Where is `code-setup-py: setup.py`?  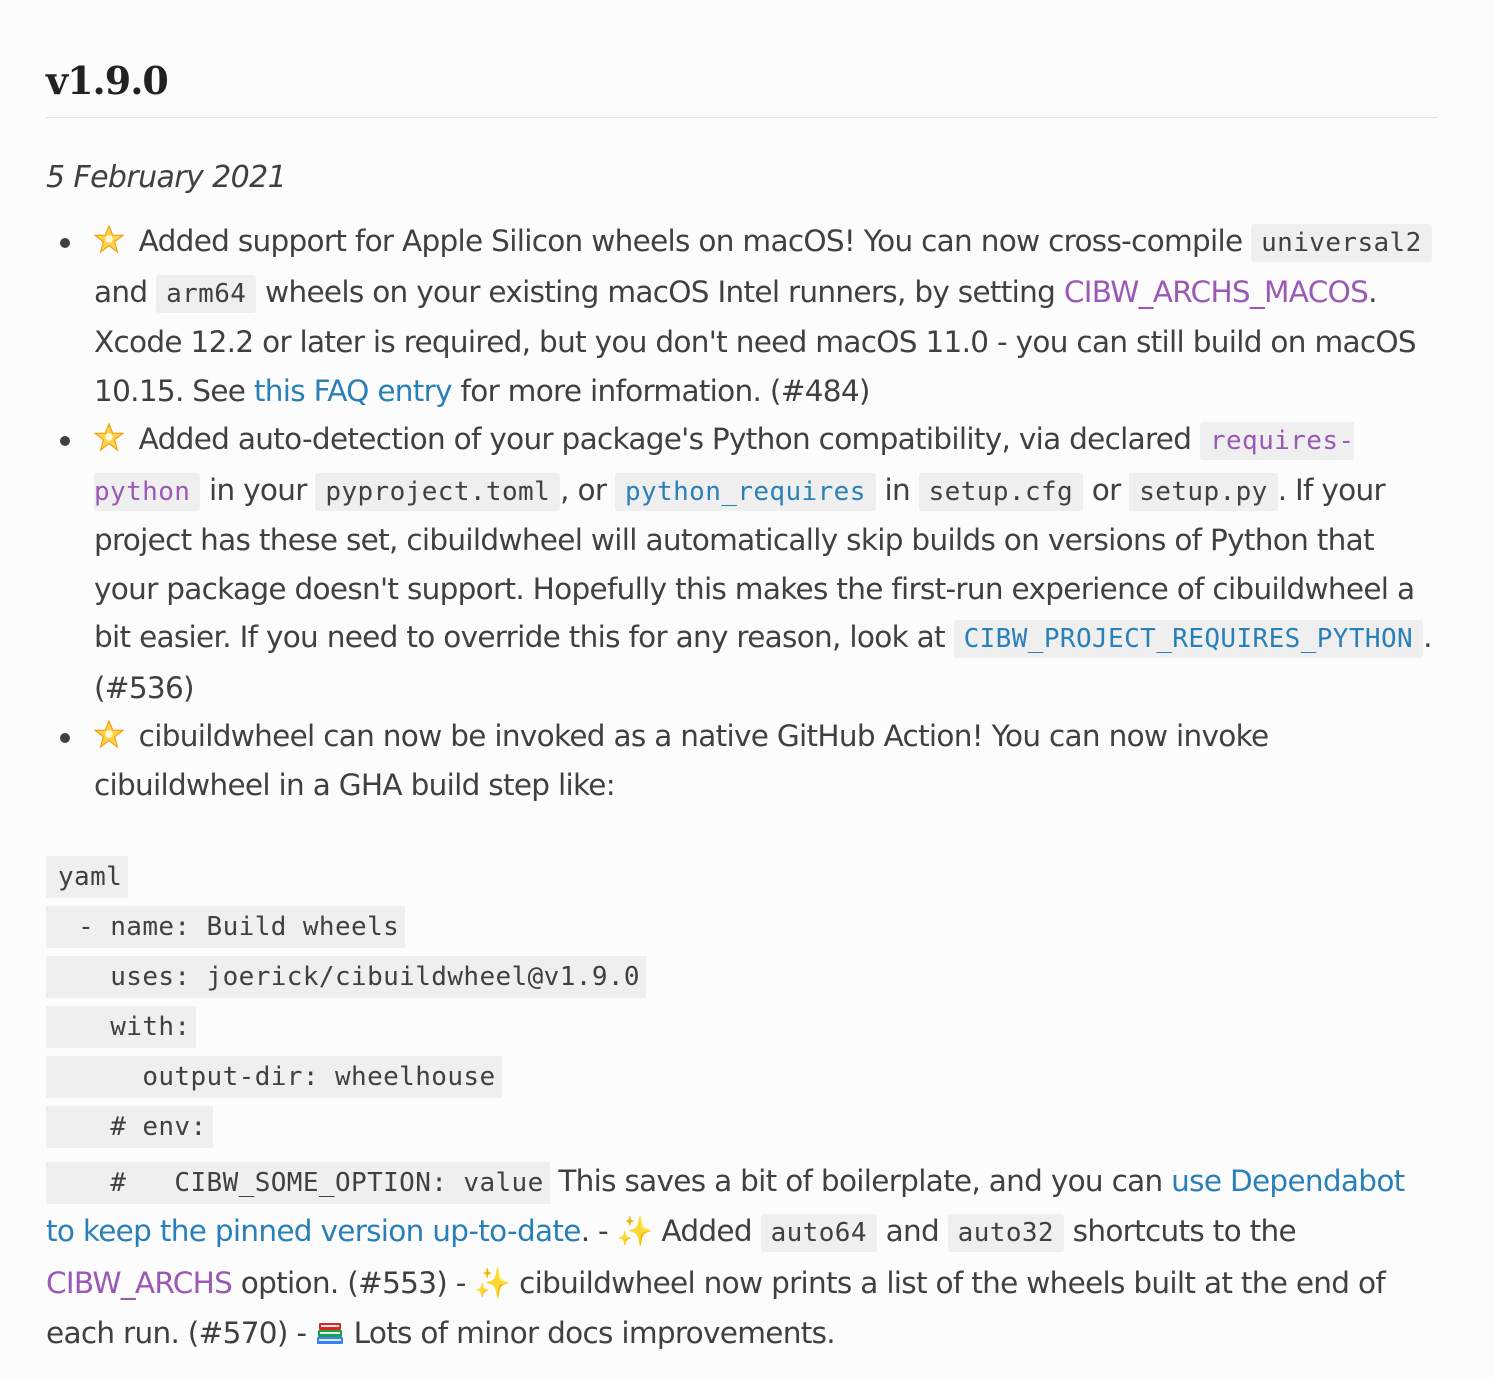 code-setup-py: setup.py is located at coordinates (1203, 491).